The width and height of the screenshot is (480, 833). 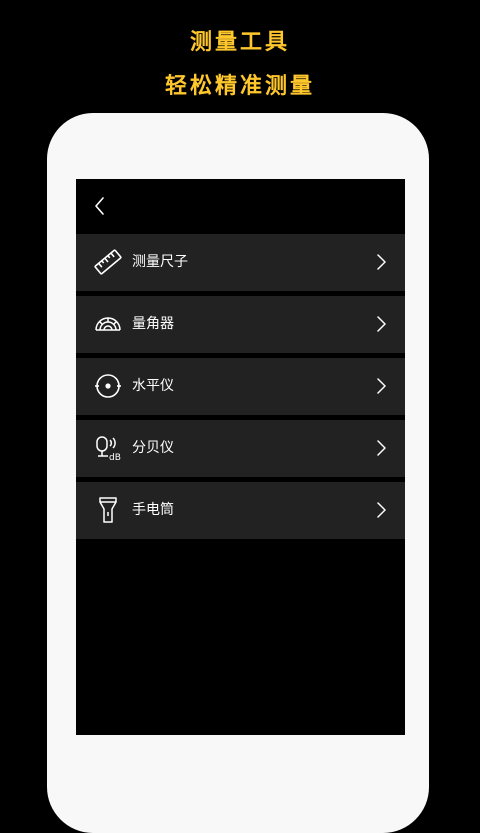 What do you see at coordinates (239, 42) in the screenshot?
I see `promo-title: 测量工具` at bounding box center [239, 42].